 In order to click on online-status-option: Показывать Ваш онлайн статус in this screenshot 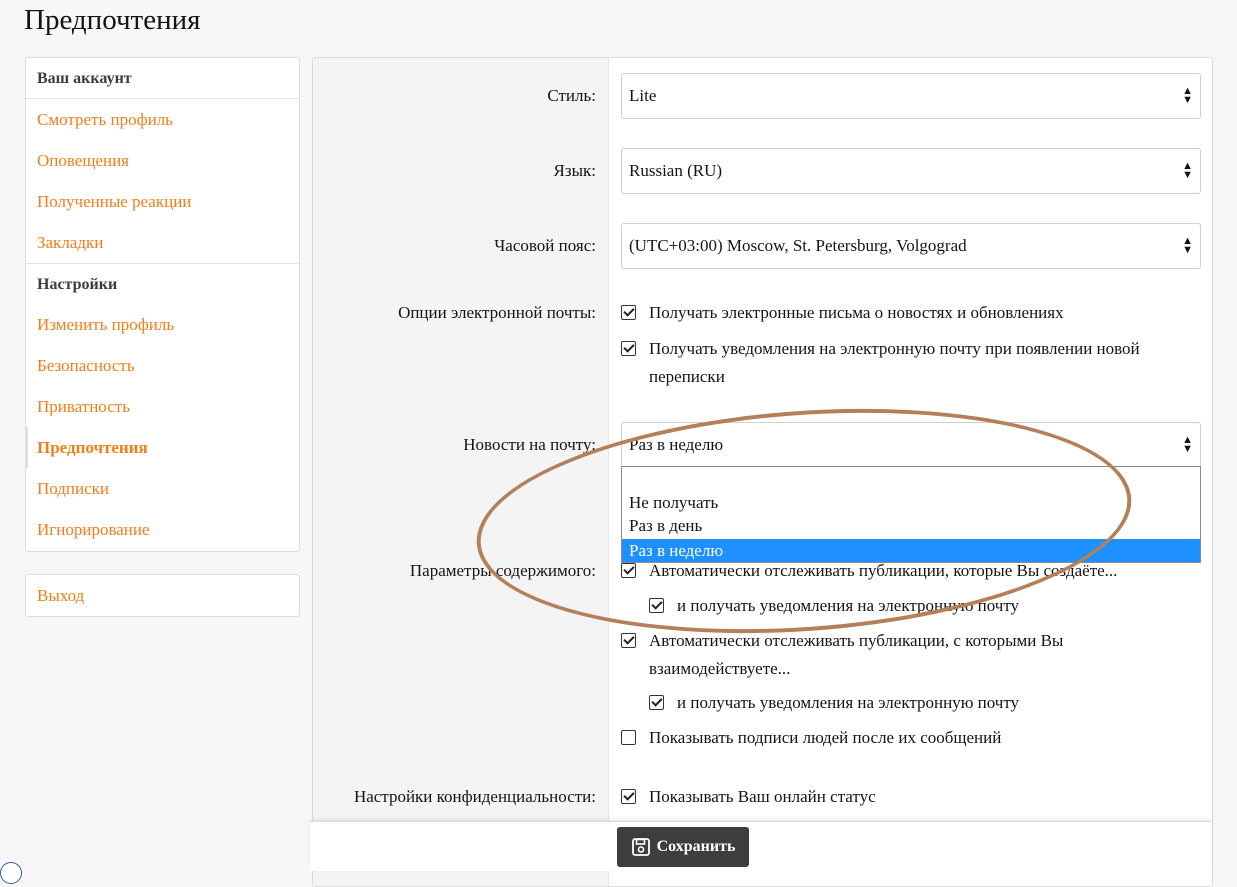, I will do `click(748, 797)`.